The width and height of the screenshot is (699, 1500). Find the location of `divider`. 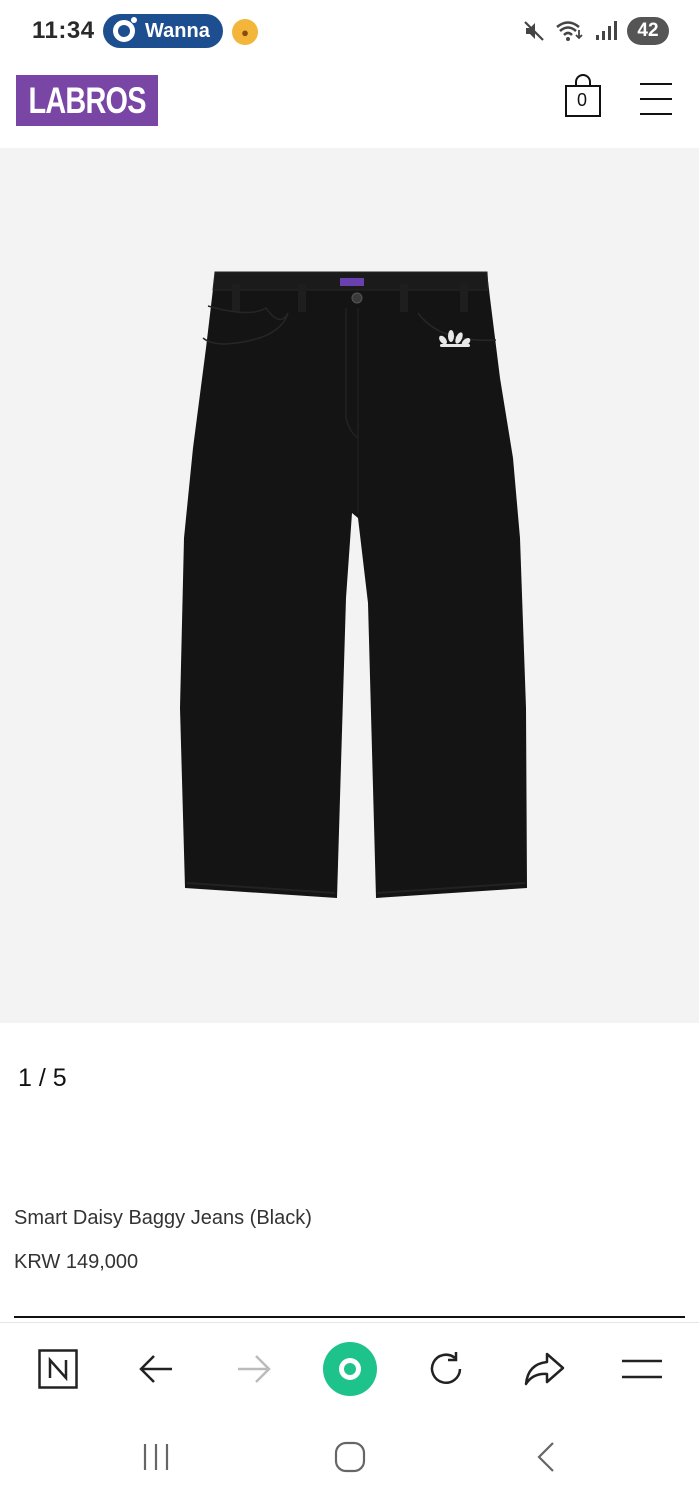

divider is located at coordinates (349, 1317).